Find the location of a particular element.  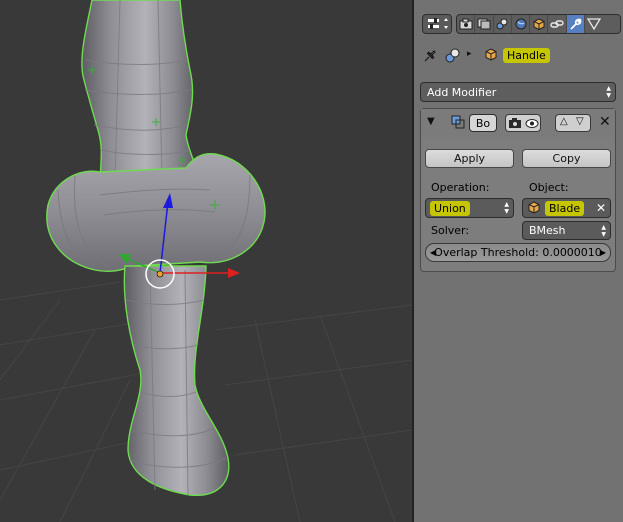

properties-tab-bar is located at coordinates (518, 24).